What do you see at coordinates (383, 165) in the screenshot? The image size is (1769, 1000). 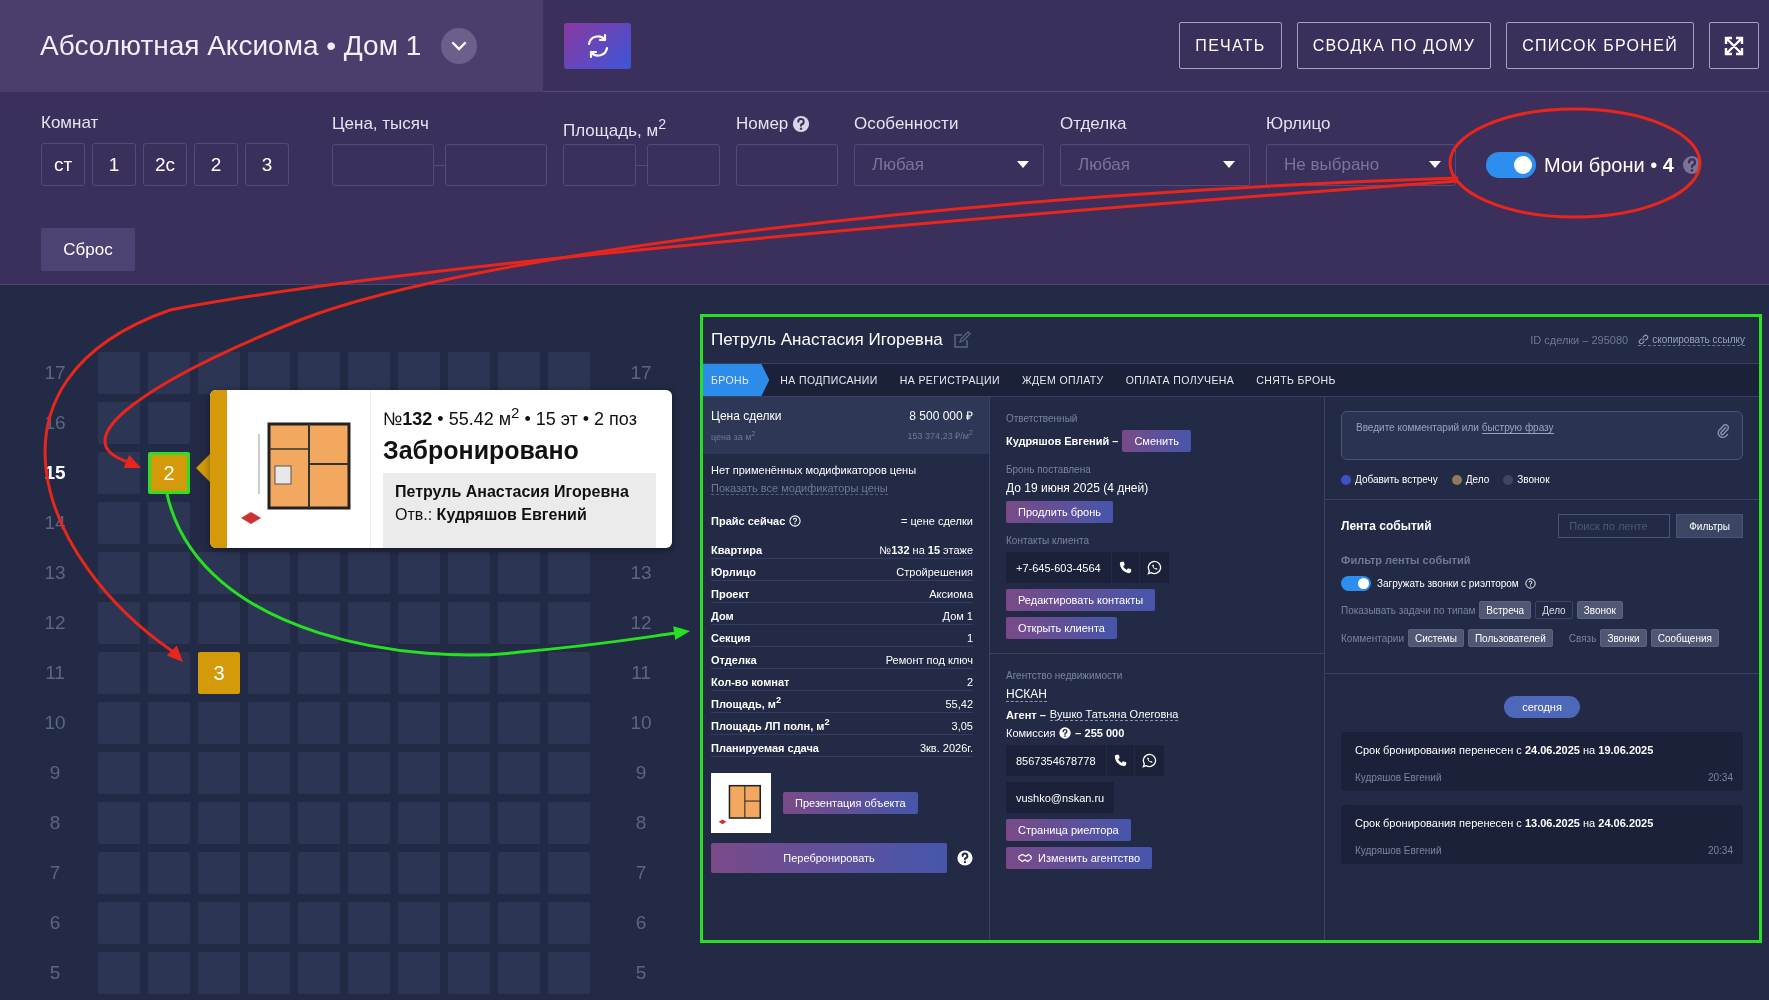 I see `price-from-field` at bounding box center [383, 165].